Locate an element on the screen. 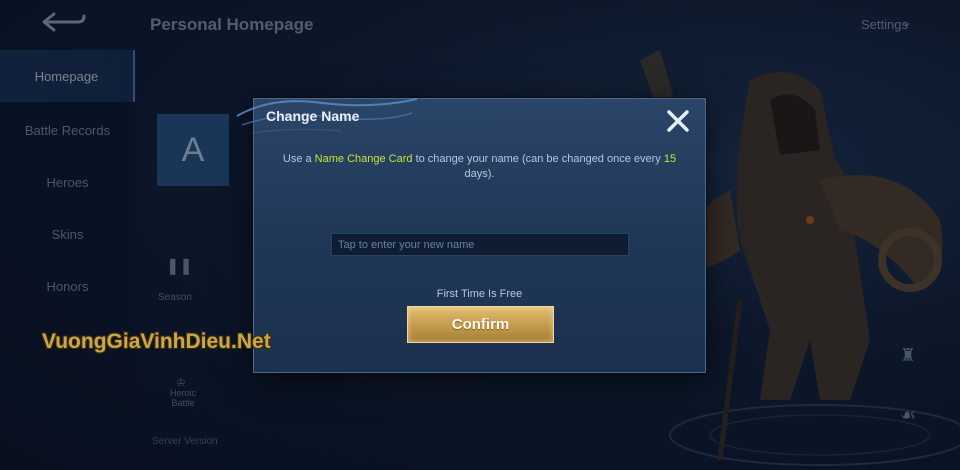 The width and height of the screenshot is (960, 470). watermark: VuongGiaVinhDieu.Net is located at coordinates (156, 341).